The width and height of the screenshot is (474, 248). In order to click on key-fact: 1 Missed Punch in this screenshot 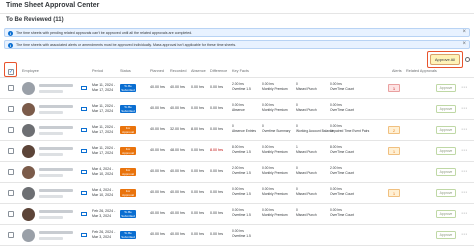, I will do `click(306, 150)`.